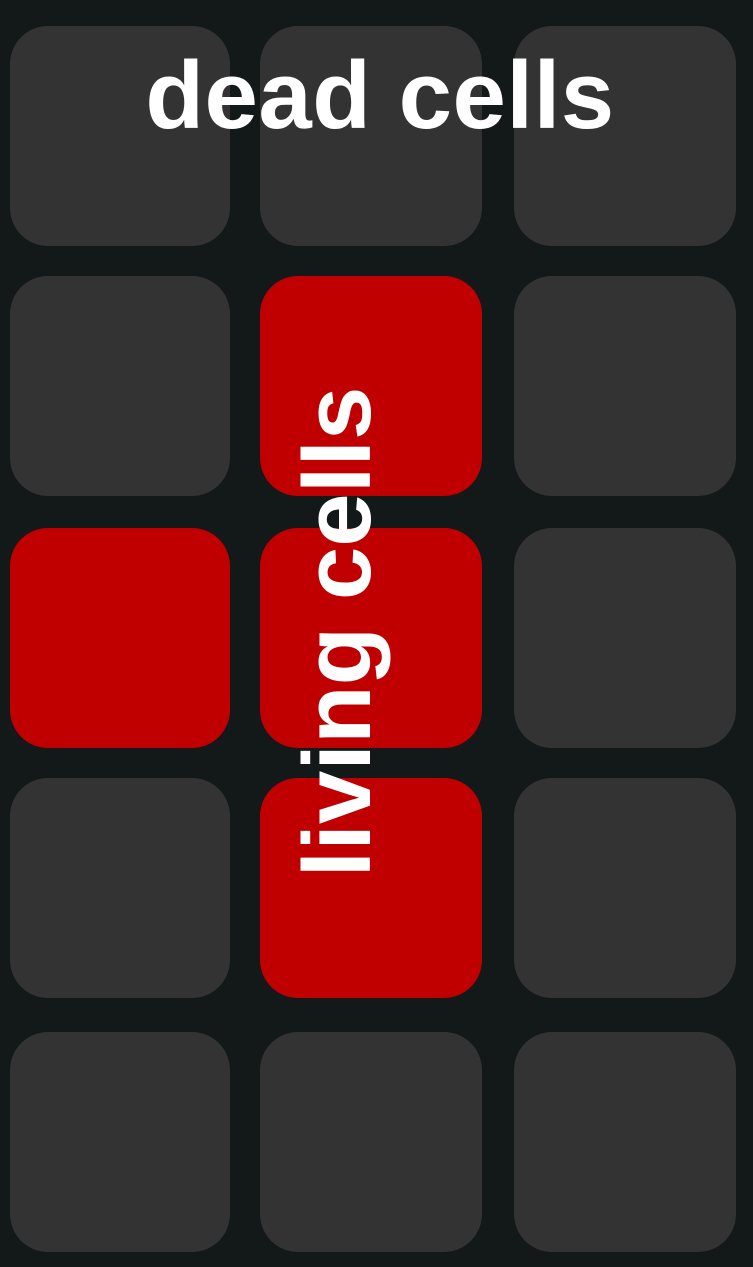  What do you see at coordinates (380, 95) in the screenshot?
I see `dead-cells-label: dead cells` at bounding box center [380, 95].